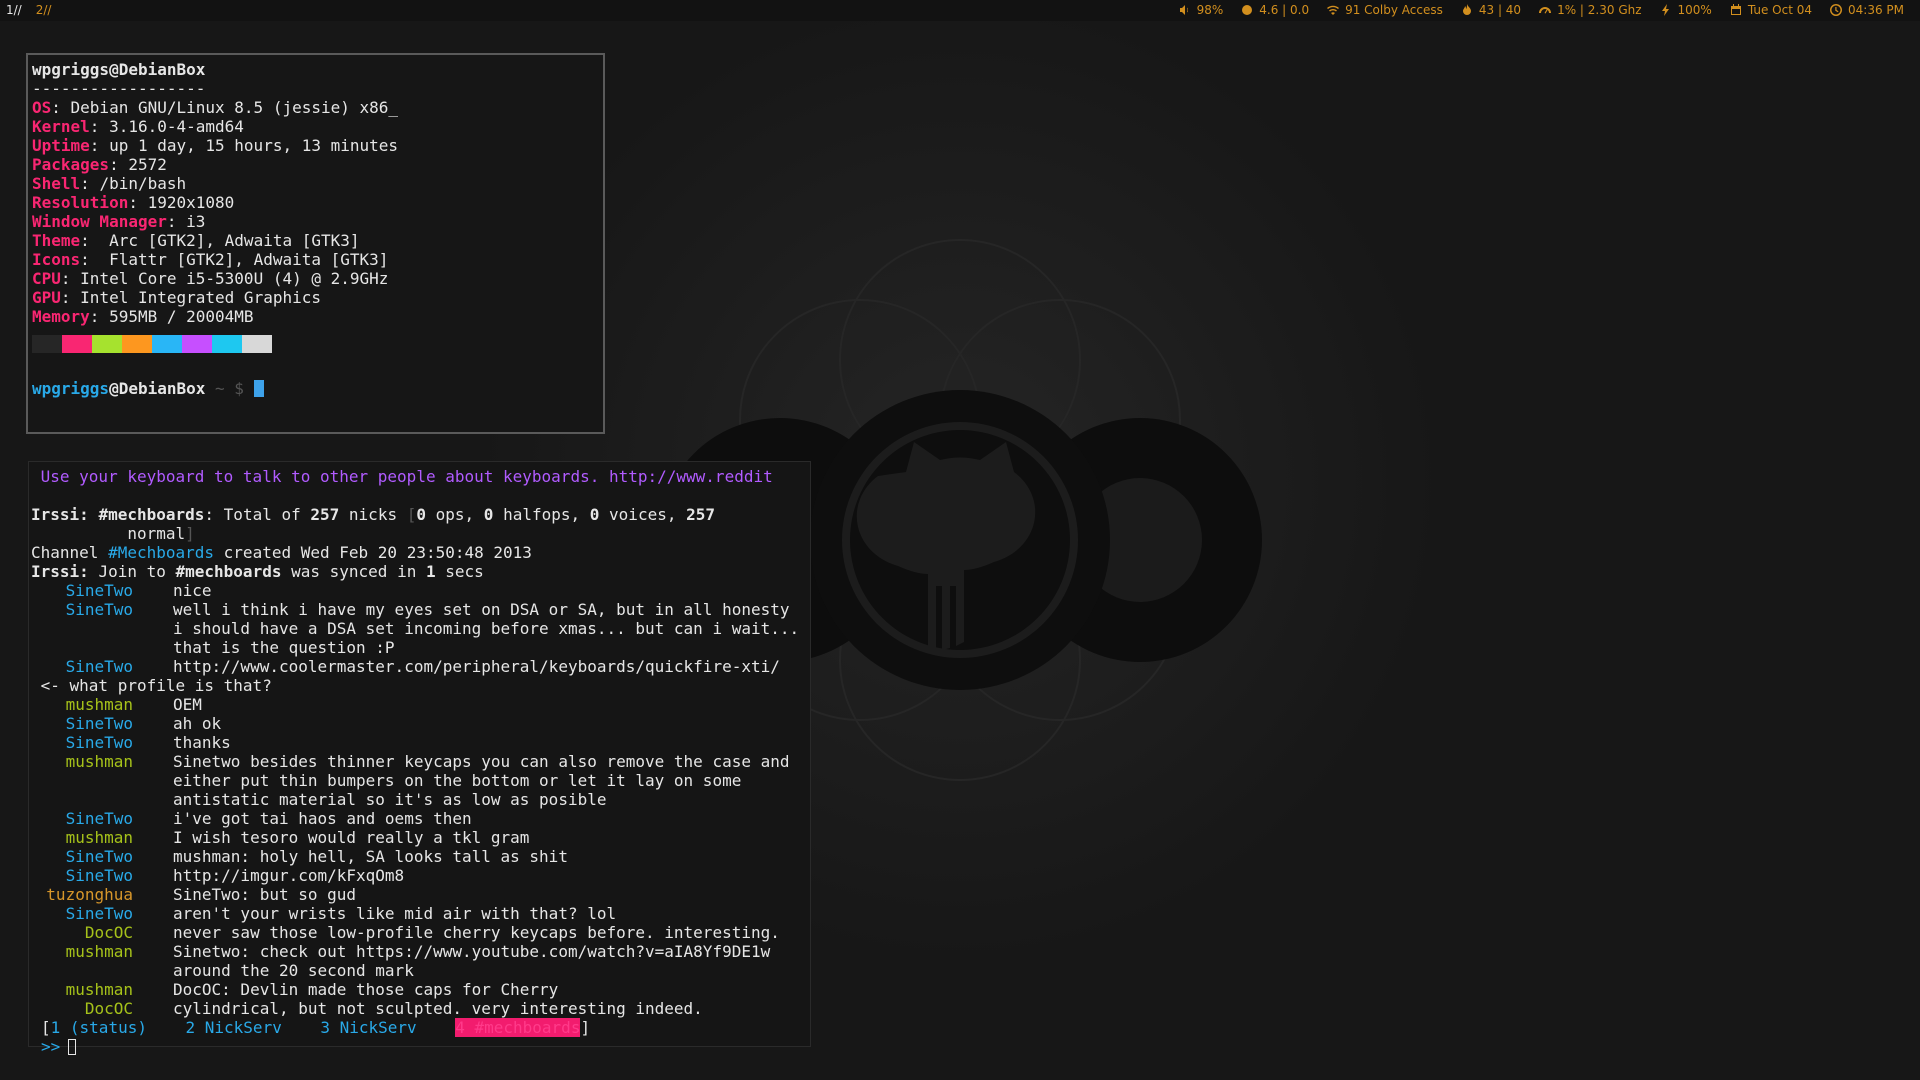 The image size is (1920, 1080). Describe the element at coordinates (366, 989) in the screenshot. I see `message-text: DocOC: Devlin made those caps for Cherry` at that location.